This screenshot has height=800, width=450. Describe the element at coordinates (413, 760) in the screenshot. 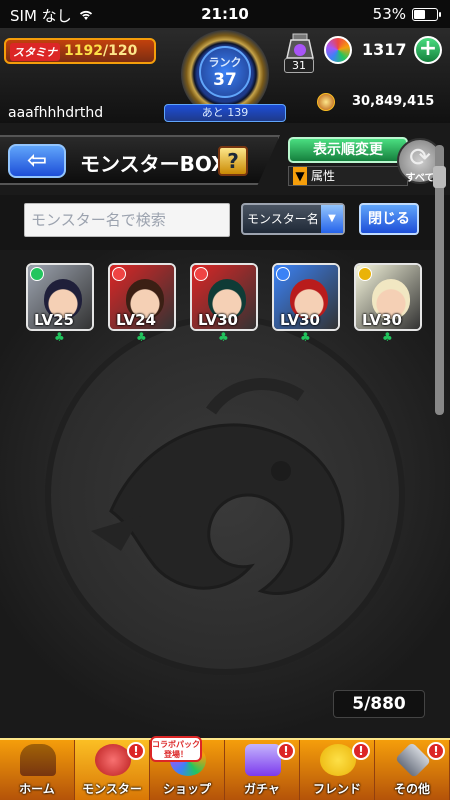

I see `other-icon` at that location.